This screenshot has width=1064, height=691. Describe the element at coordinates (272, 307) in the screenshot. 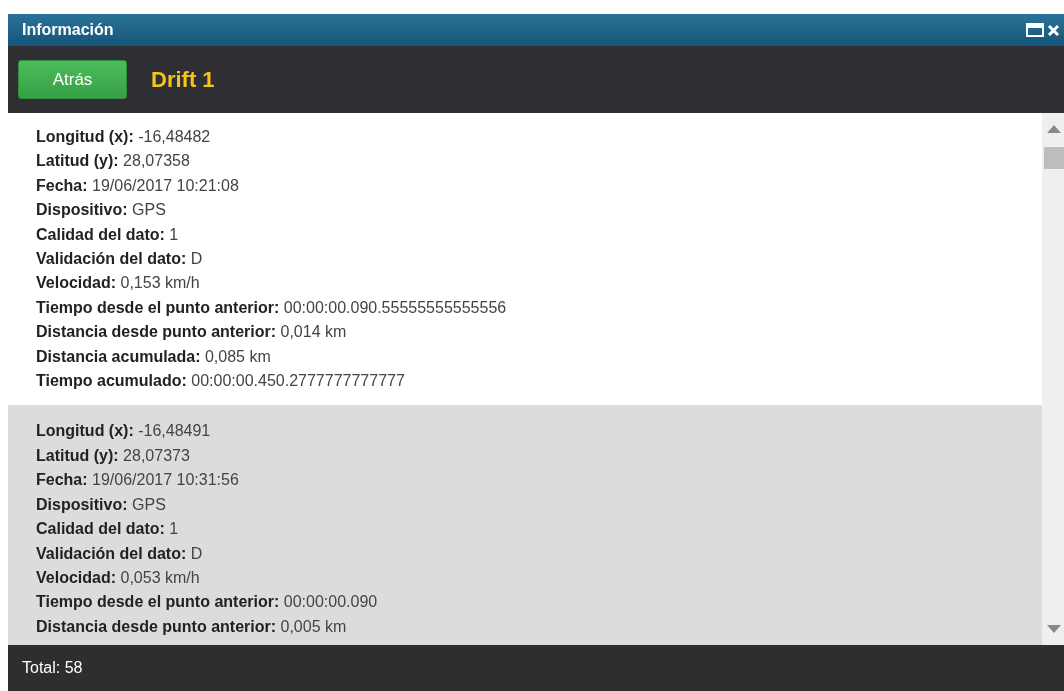

I see `field-line: Tiempo desde el punto anterior: 00:00:00.090.55555555555556` at that location.